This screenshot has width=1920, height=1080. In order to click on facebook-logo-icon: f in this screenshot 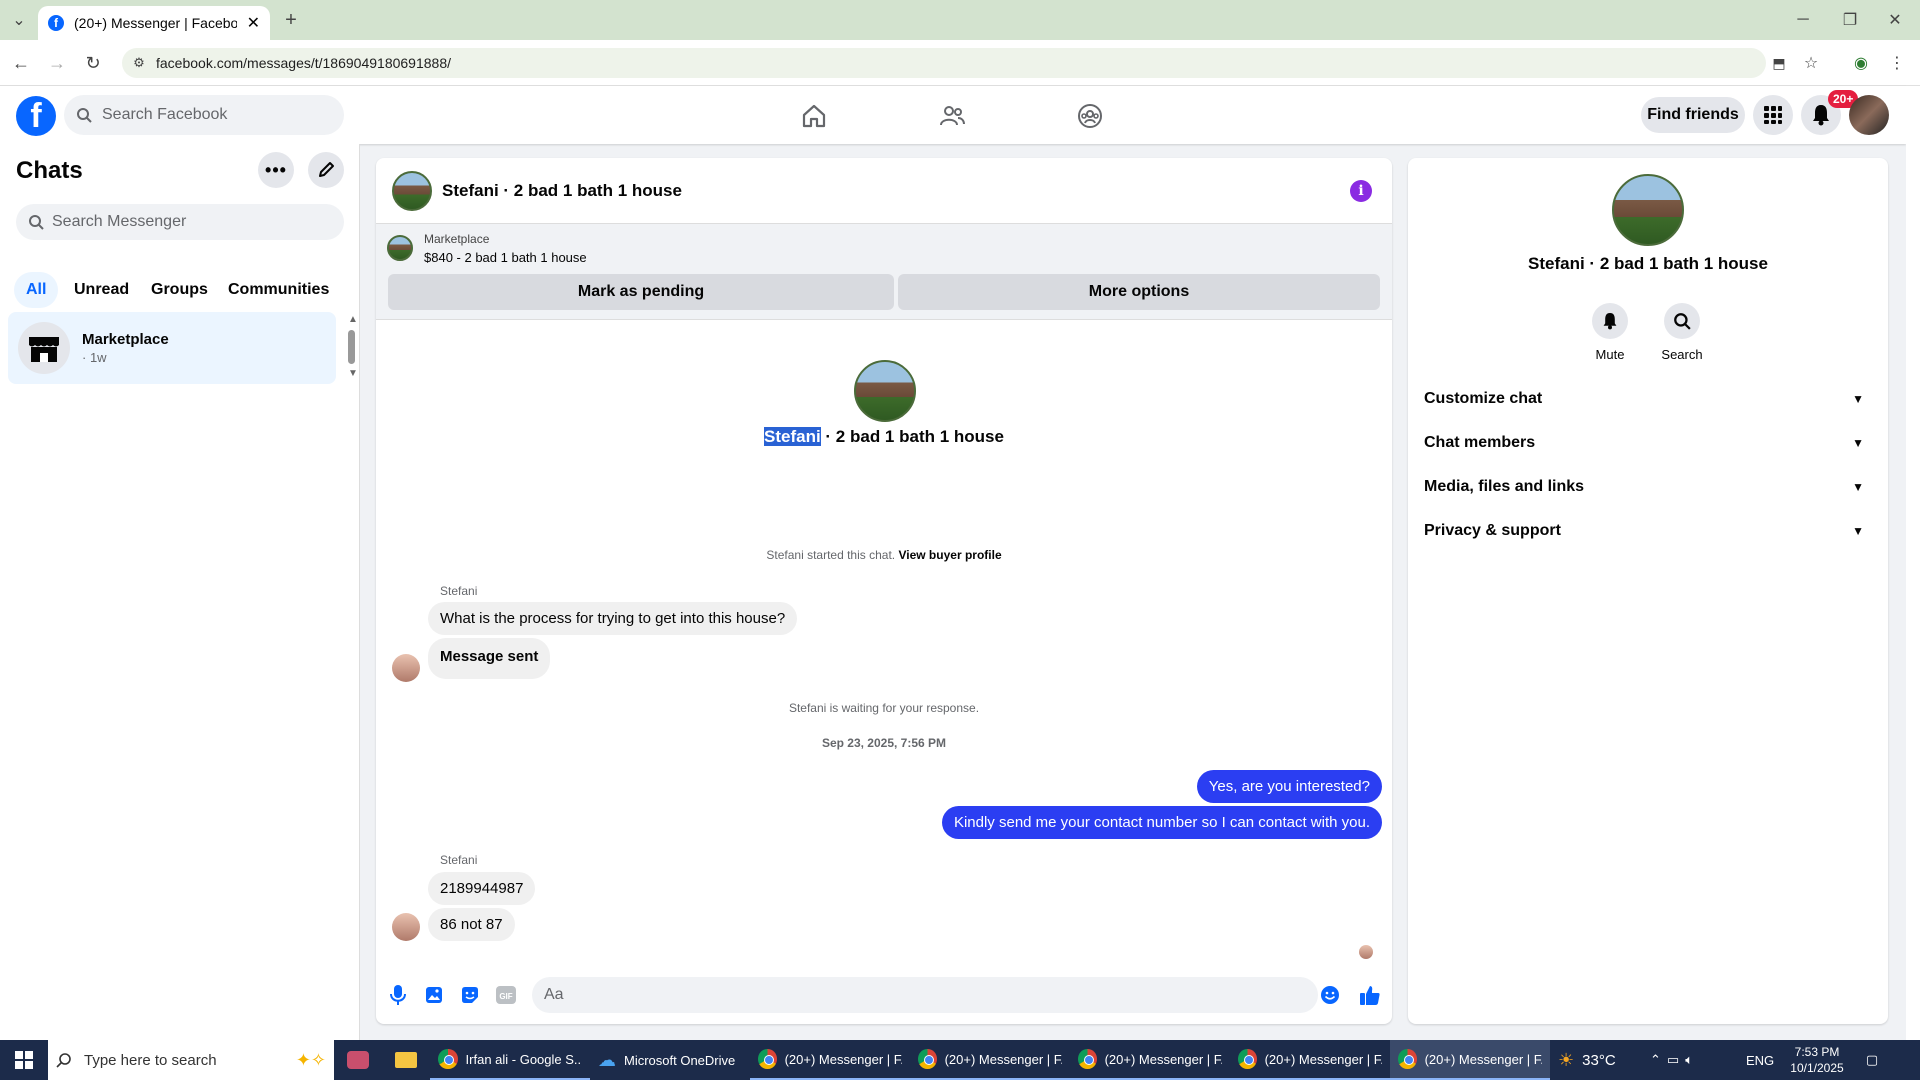, I will do `click(36, 116)`.